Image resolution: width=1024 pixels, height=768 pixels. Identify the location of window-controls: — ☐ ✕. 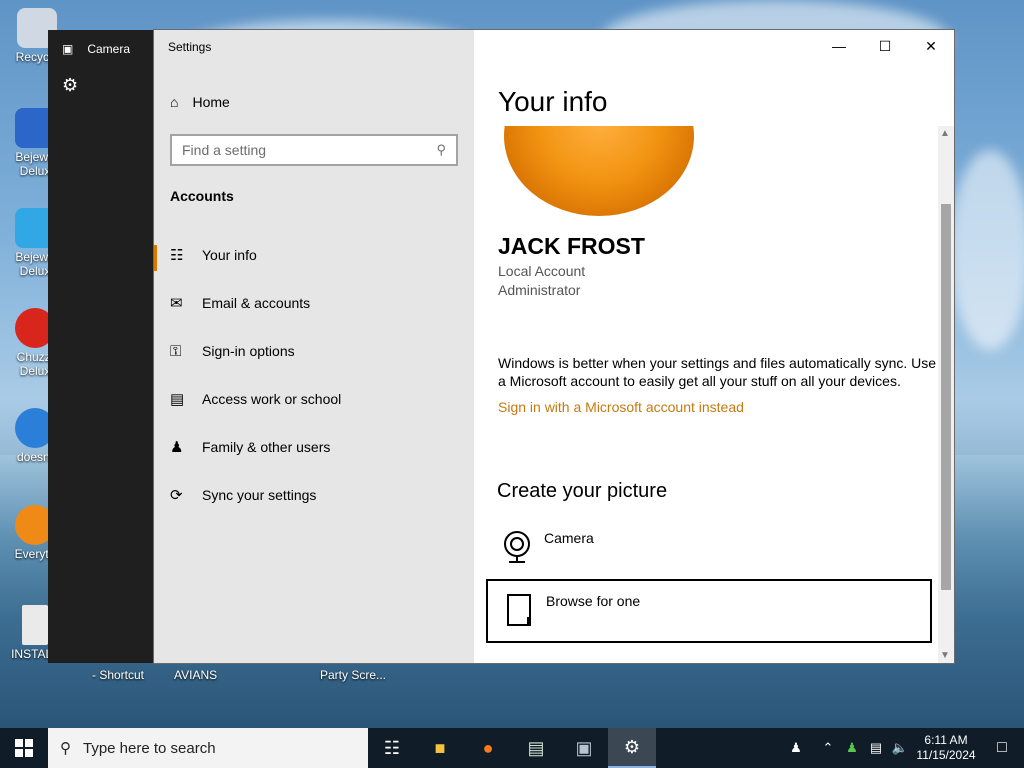
(885, 46).